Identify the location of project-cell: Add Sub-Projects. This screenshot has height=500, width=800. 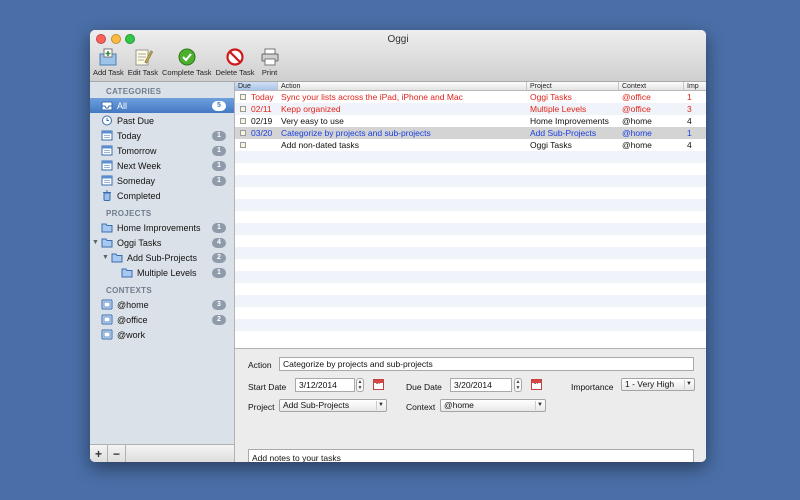
(563, 133).